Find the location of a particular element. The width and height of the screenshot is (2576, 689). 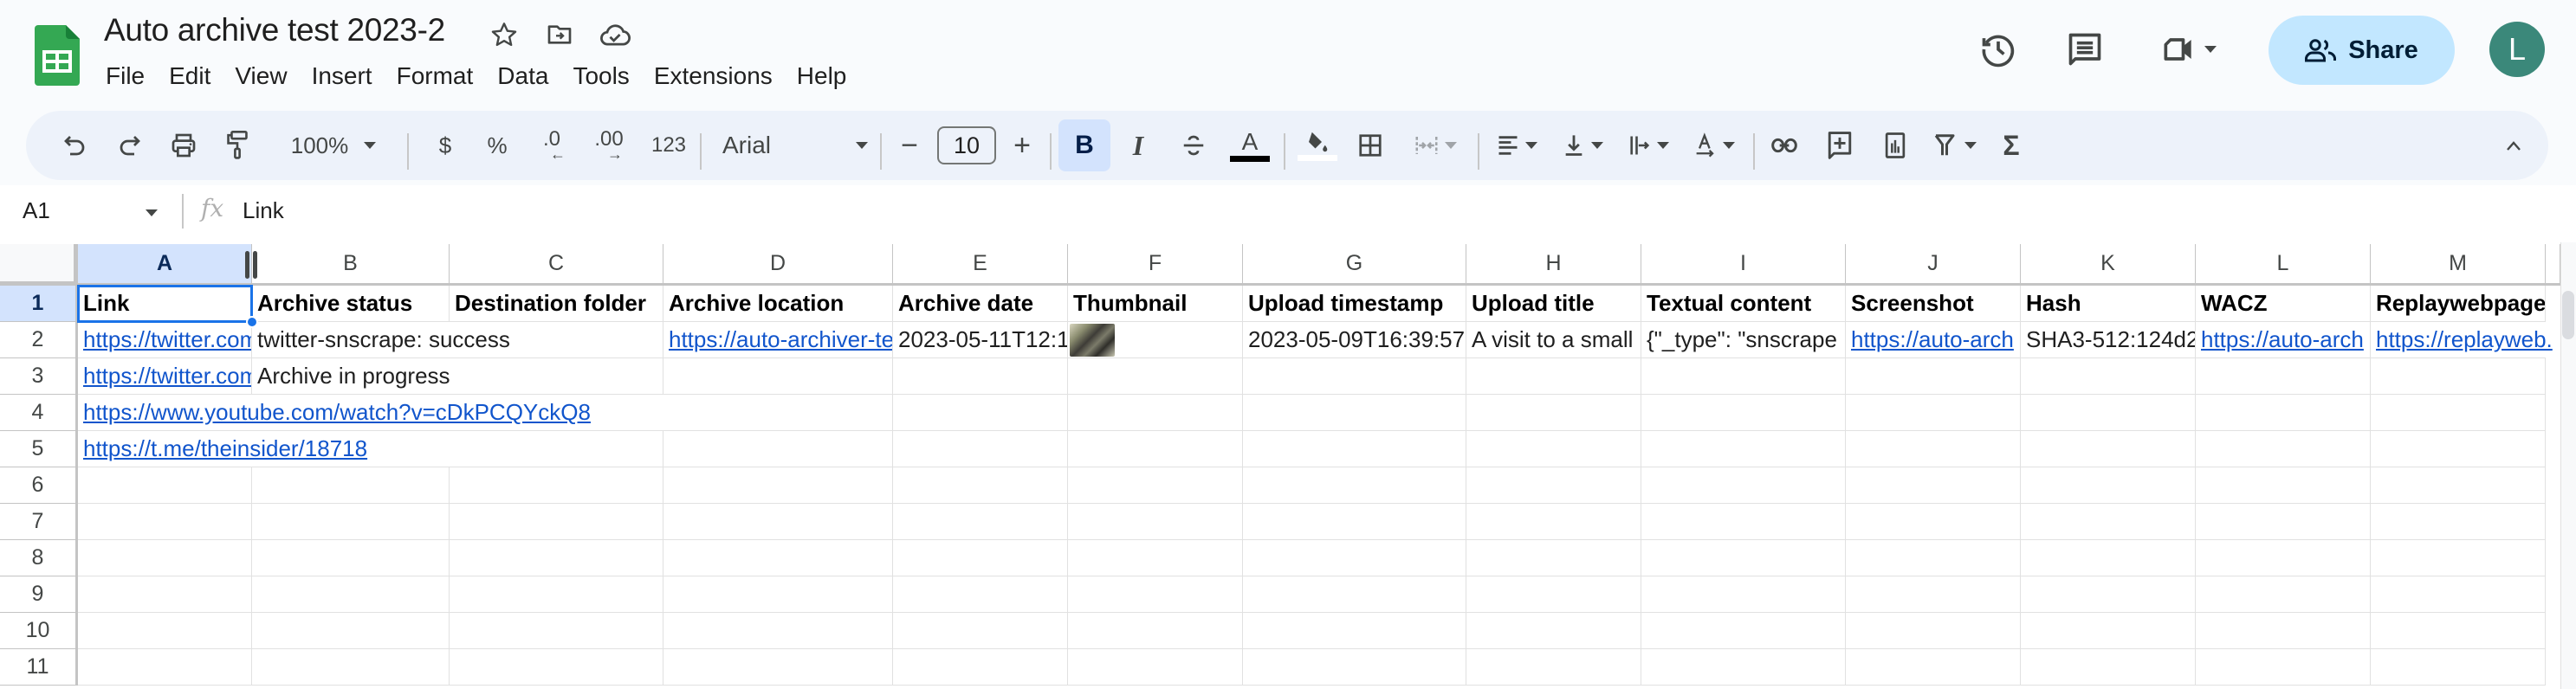

cell-g11 is located at coordinates (1354, 667).